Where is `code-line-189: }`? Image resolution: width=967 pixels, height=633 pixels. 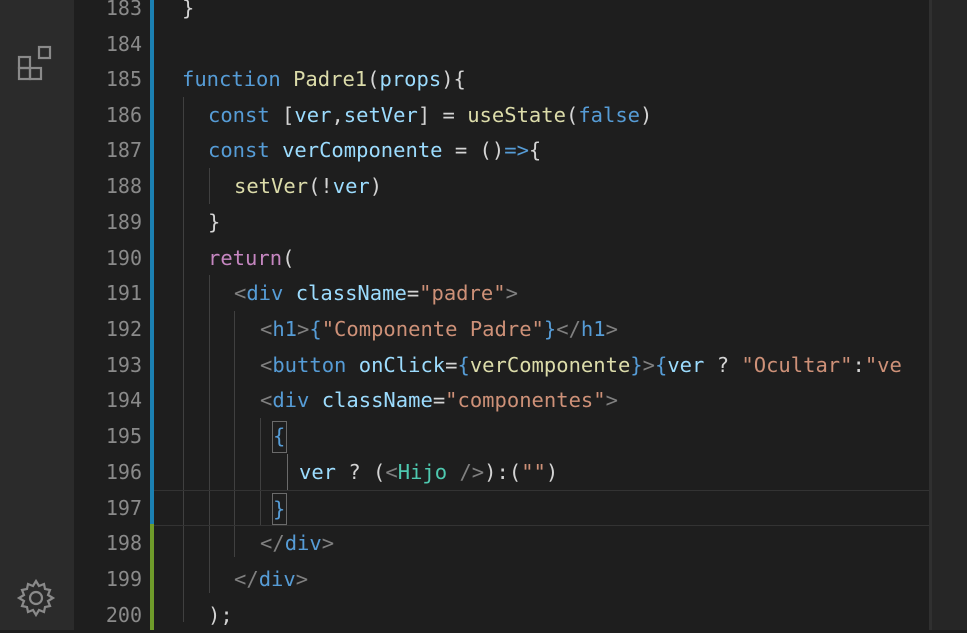 code-line-189: } is located at coordinates (214, 222).